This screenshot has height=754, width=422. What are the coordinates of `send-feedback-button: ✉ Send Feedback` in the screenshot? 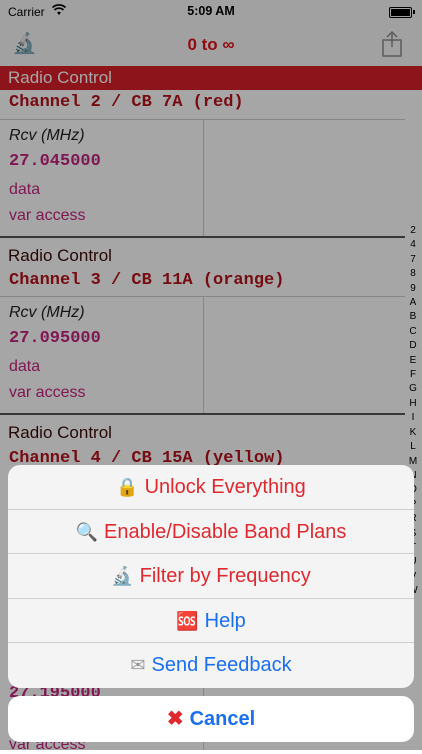 It's located at (211, 665).